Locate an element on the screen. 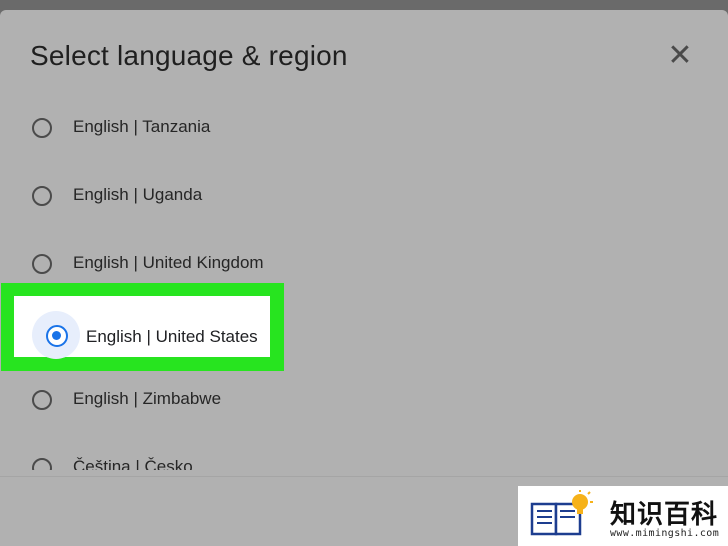 The image size is (728, 546). background-strip is located at coordinates (364, 5).